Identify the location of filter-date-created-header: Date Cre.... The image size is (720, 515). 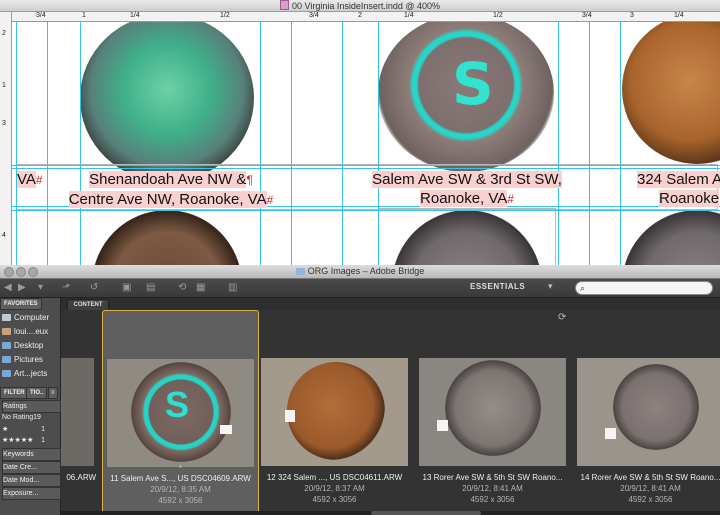
(31, 467).